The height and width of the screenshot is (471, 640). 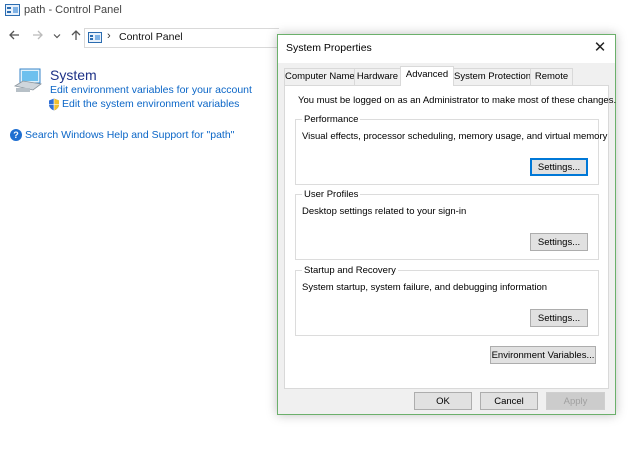 What do you see at coordinates (329, 48) in the screenshot?
I see `dialog-title: System Properties` at bounding box center [329, 48].